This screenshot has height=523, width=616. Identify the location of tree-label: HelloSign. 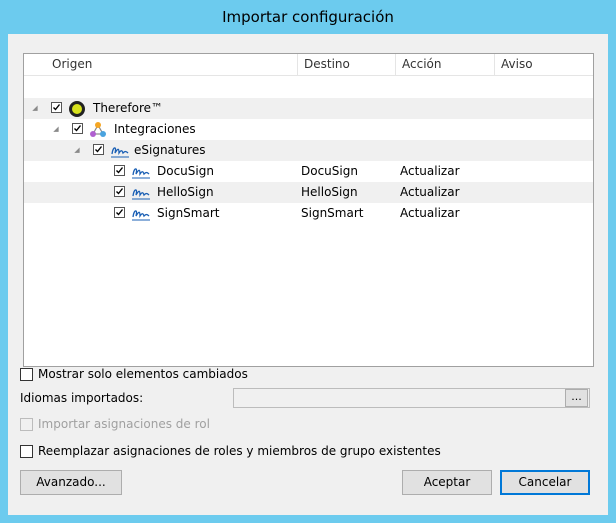
(185, 192).